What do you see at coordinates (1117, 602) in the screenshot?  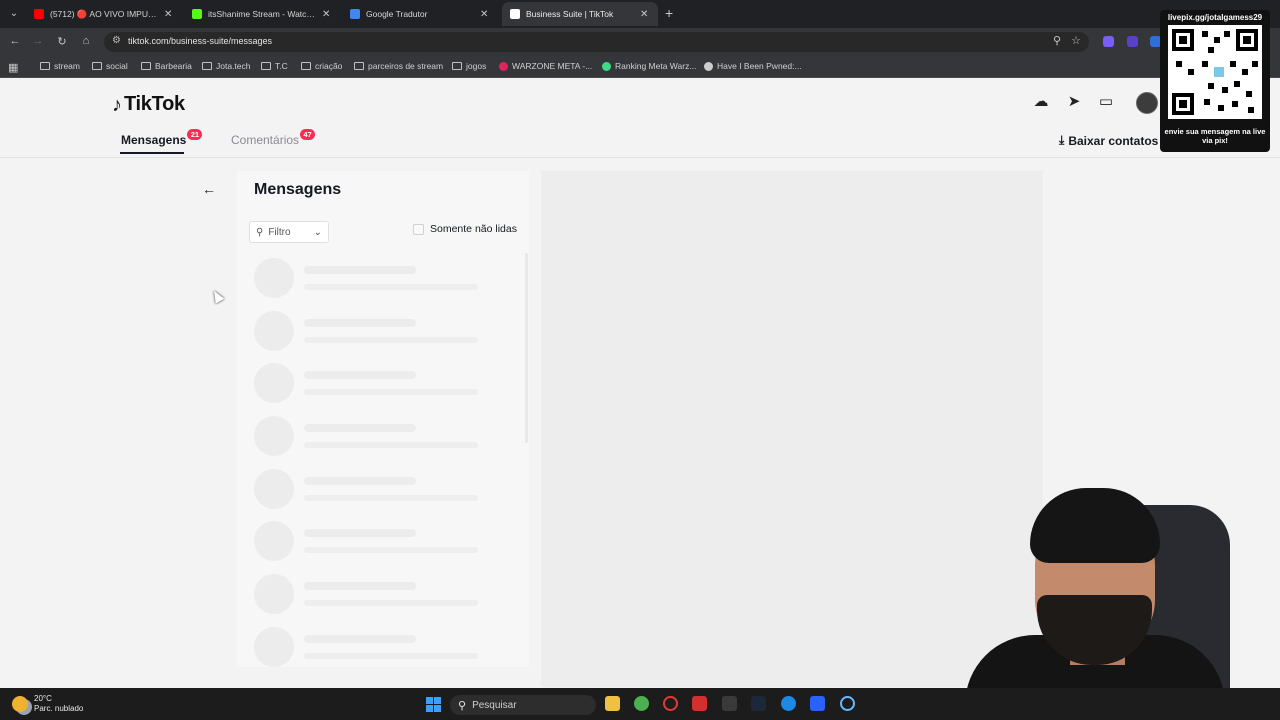 I see `webcam-overlay` at bounding box center [1117, 602].